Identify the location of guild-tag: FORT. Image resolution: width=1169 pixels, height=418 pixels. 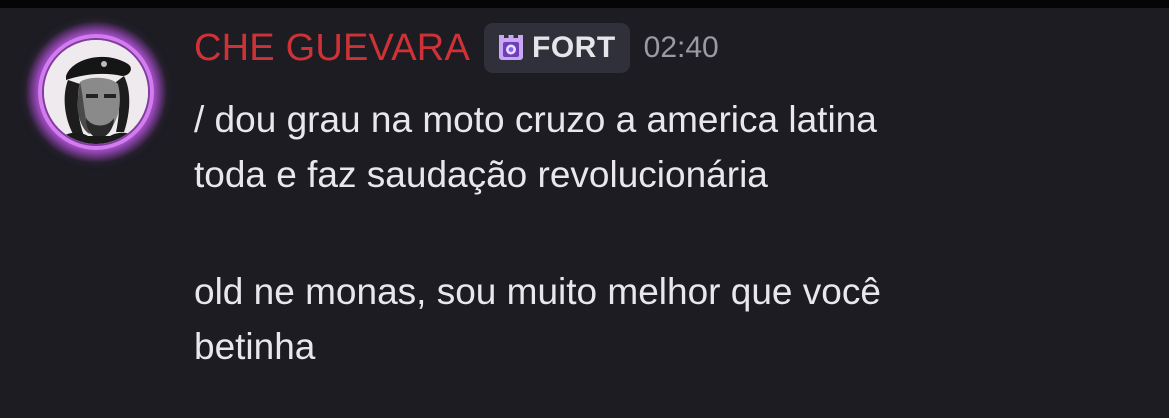
(557, 48).